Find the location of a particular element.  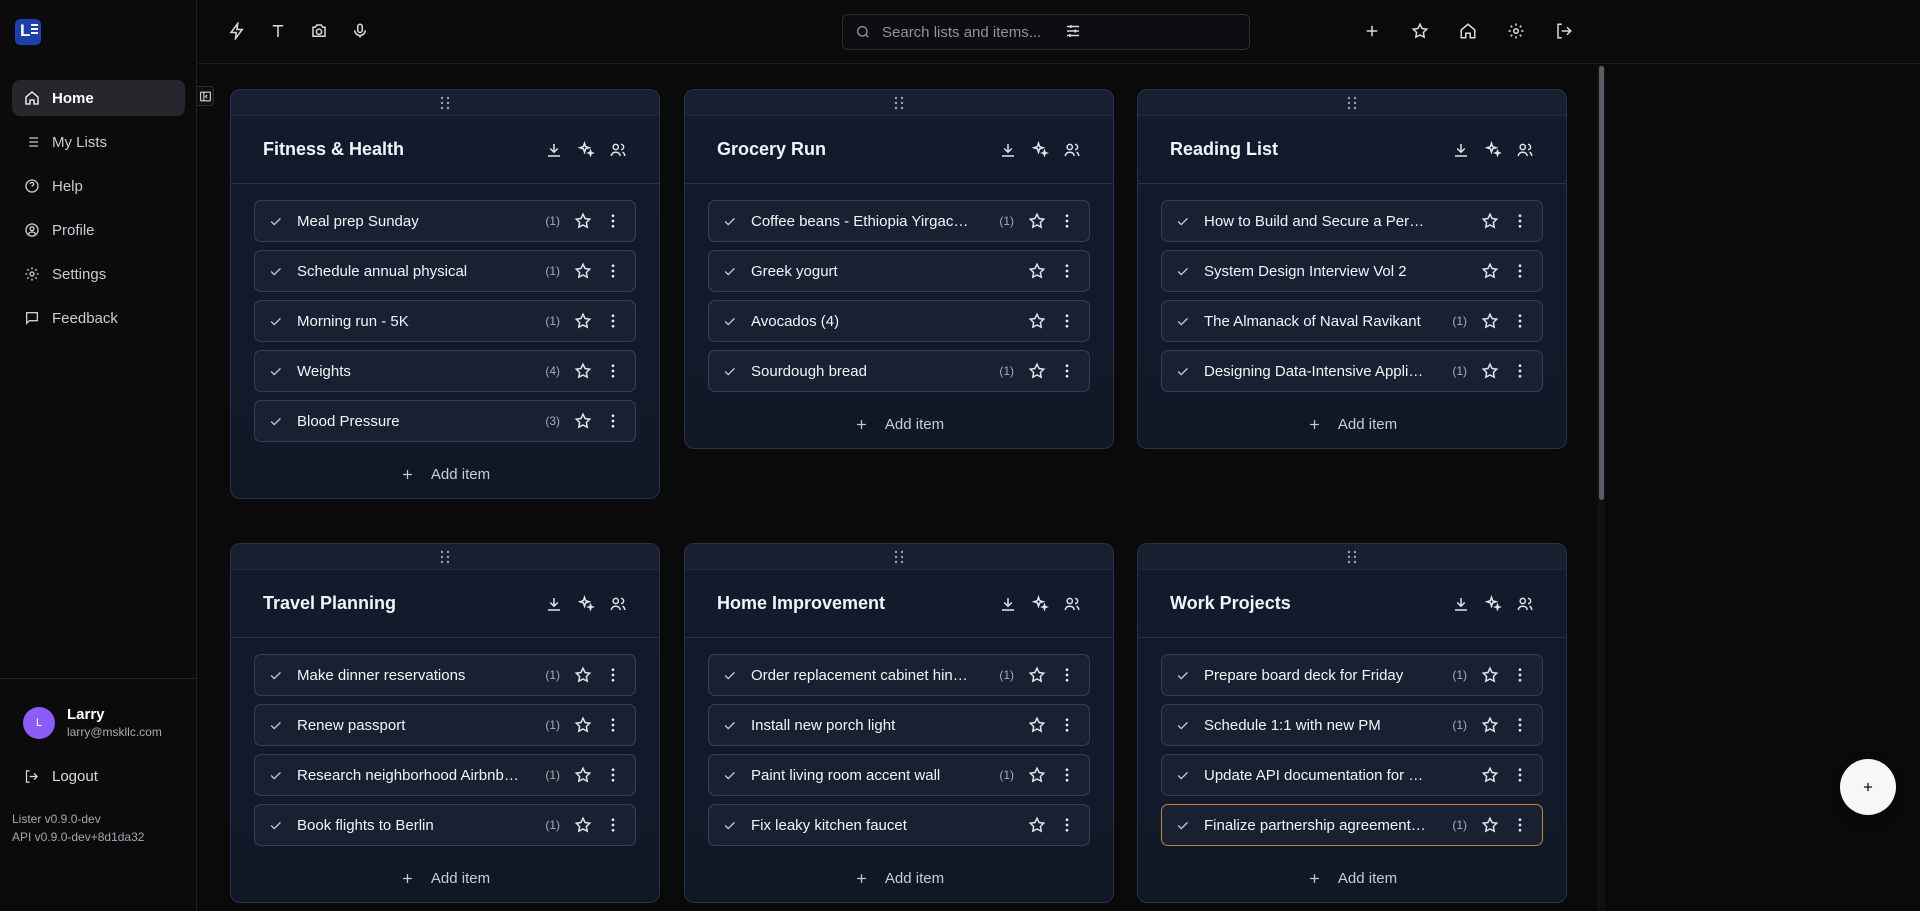

list-item: Sourdough bread (1) is located at coordinates (899, 371).